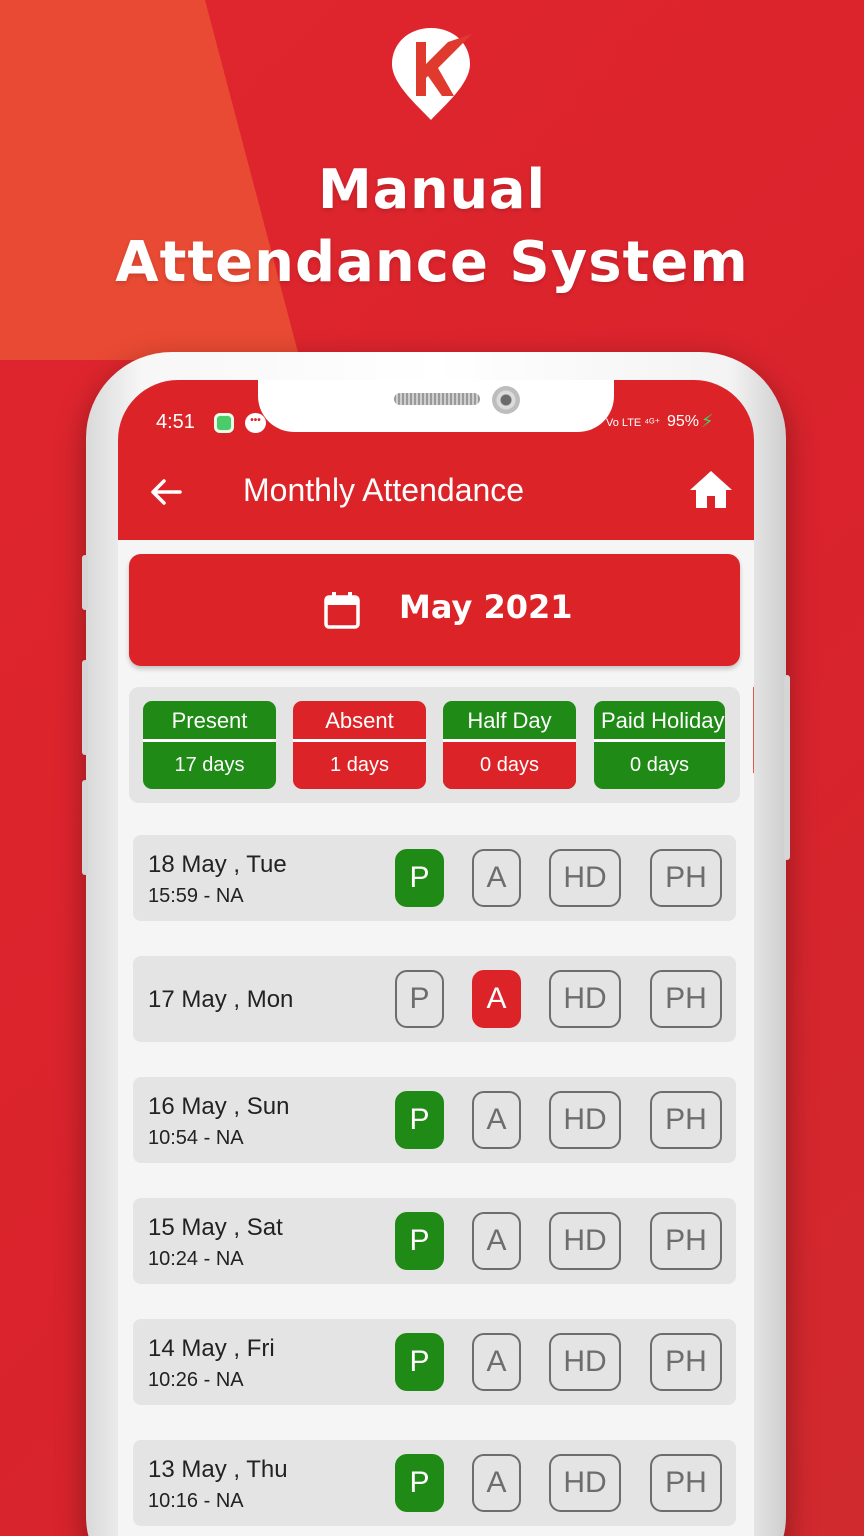  I want to click on phone-camera, so click(506, 400).